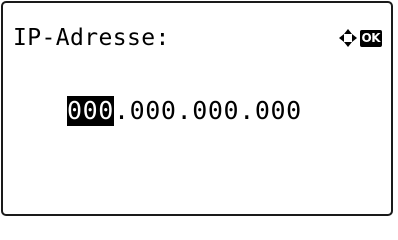 The width and height of the screenshot is (398, 240). I want to click on ip-octet-2: 000, so click(153, 111).